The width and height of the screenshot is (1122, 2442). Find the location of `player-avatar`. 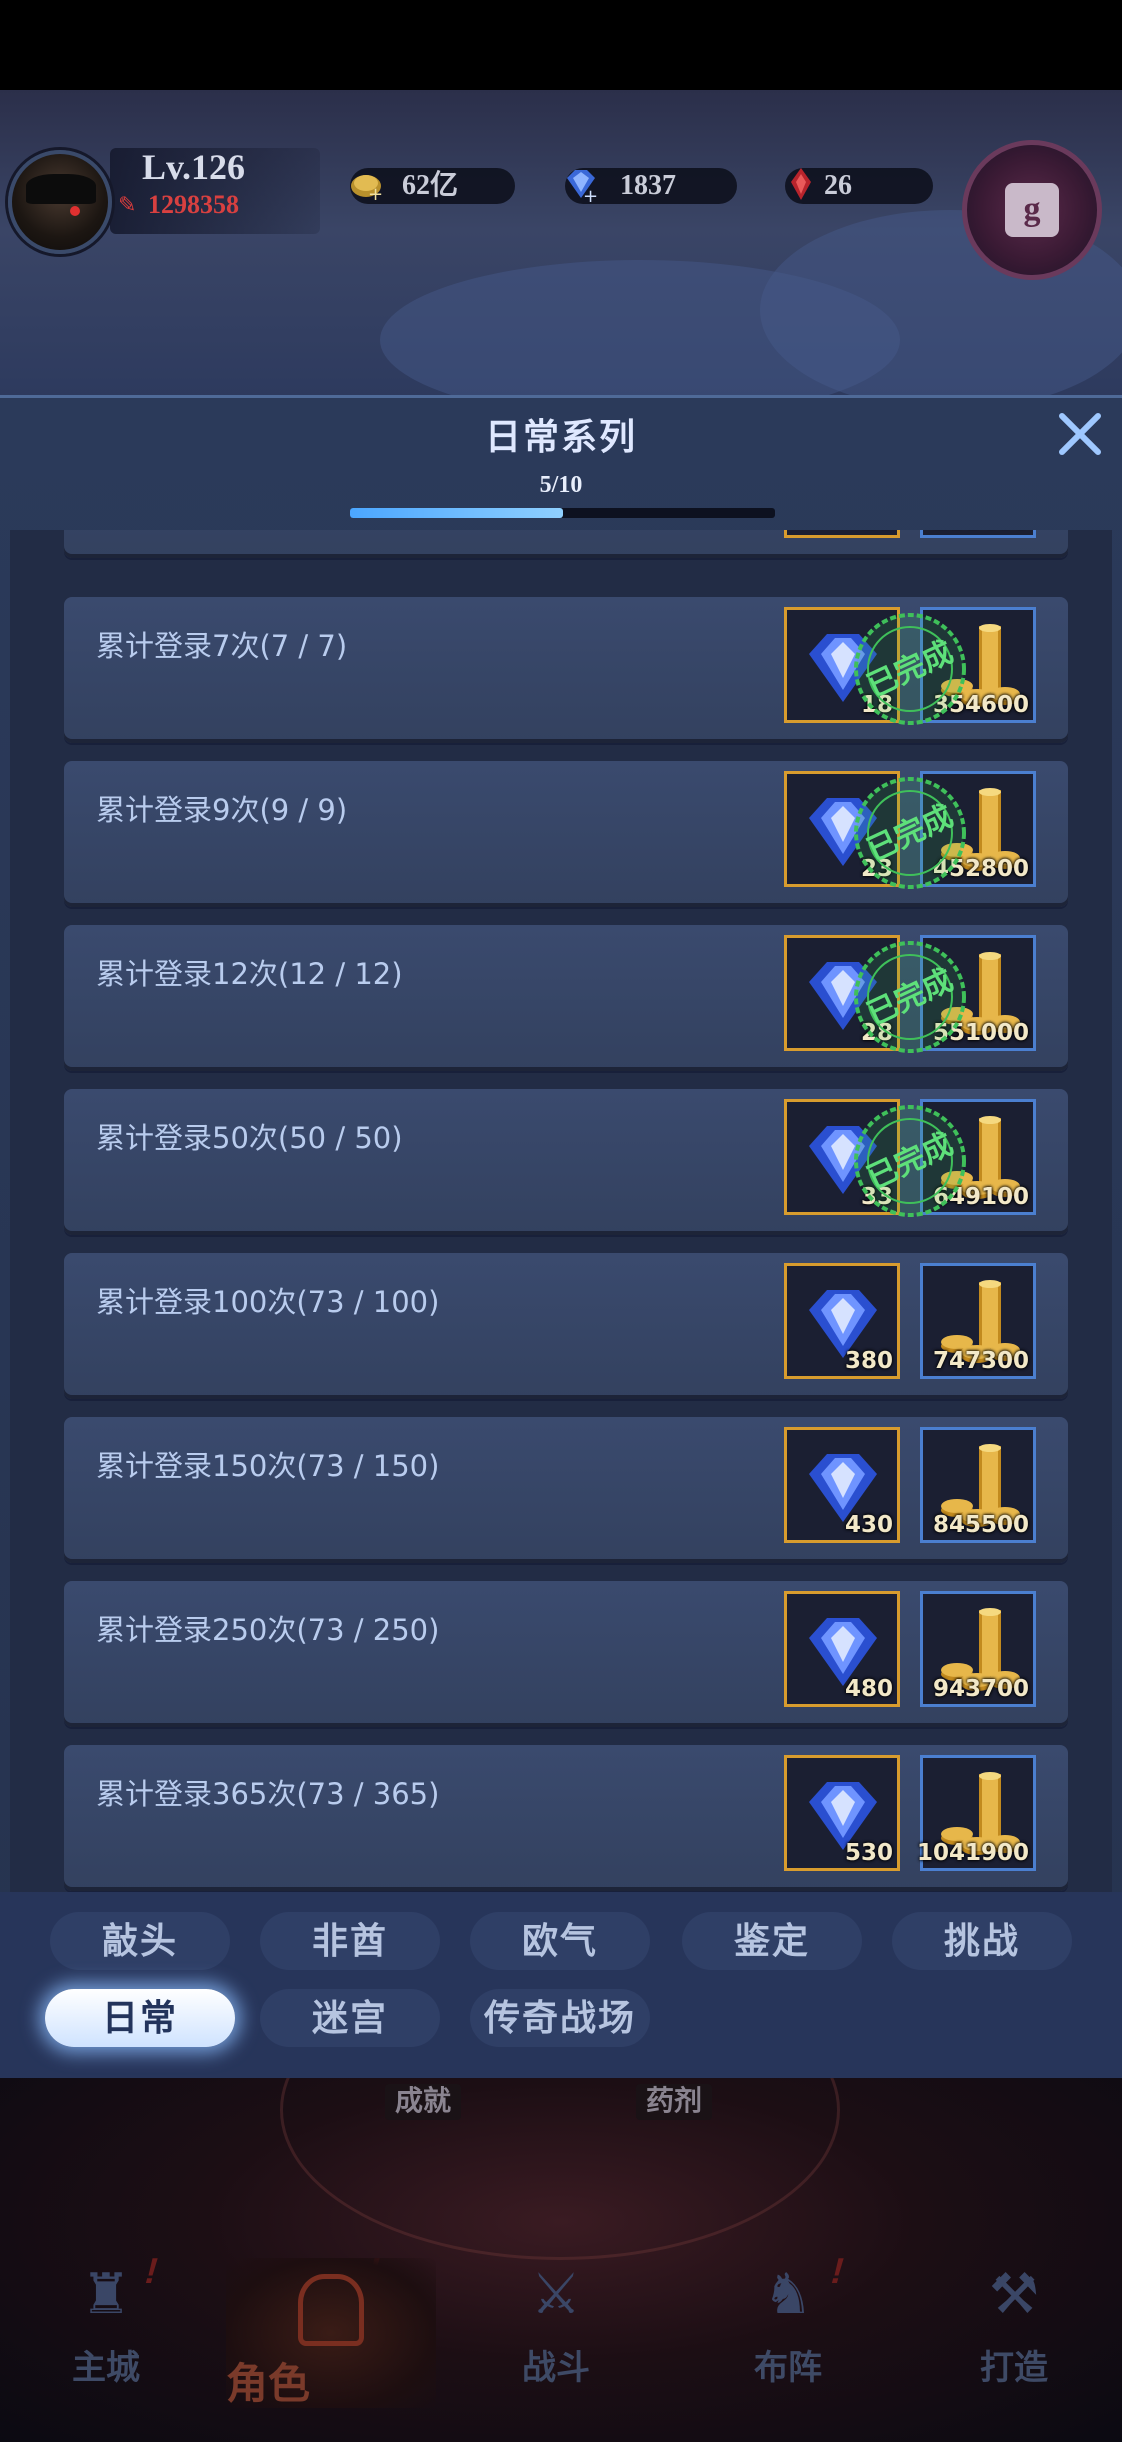

player-avatar is located at coordinates (60, 202).